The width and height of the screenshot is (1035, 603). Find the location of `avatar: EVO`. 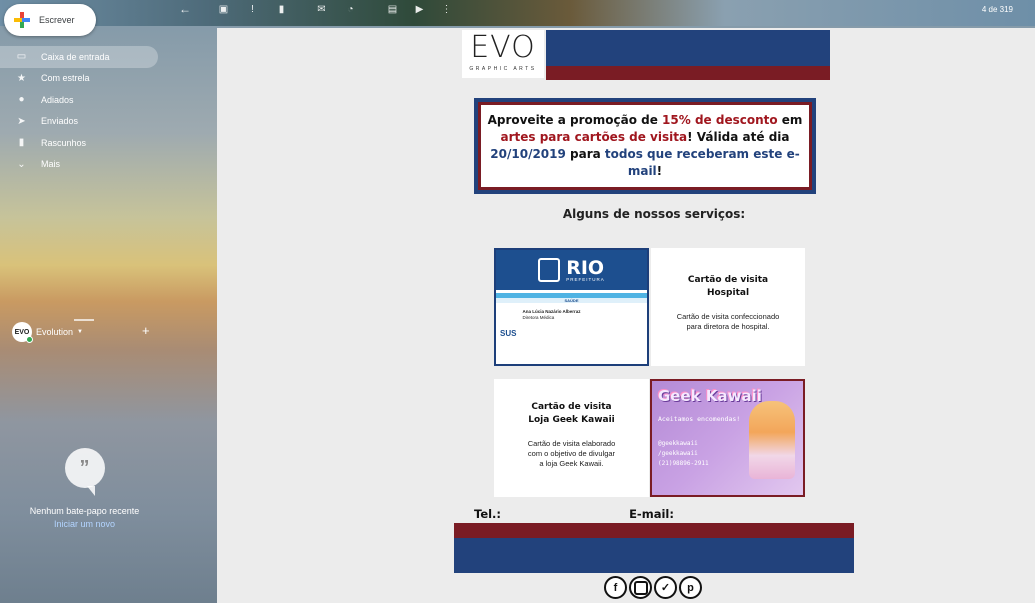

avatar: EVO is located at coordinates (22, 332).